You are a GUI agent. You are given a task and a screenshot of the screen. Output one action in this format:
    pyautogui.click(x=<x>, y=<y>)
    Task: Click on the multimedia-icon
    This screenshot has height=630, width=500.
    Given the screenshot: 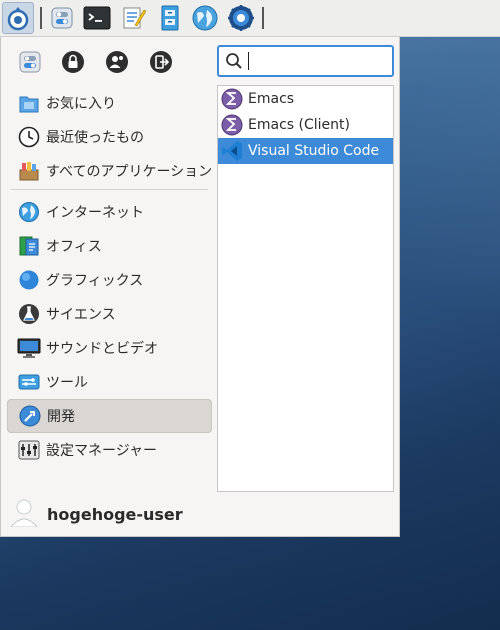 What is the action you would take?
    pyautogui.click(x=29, y=348)
    